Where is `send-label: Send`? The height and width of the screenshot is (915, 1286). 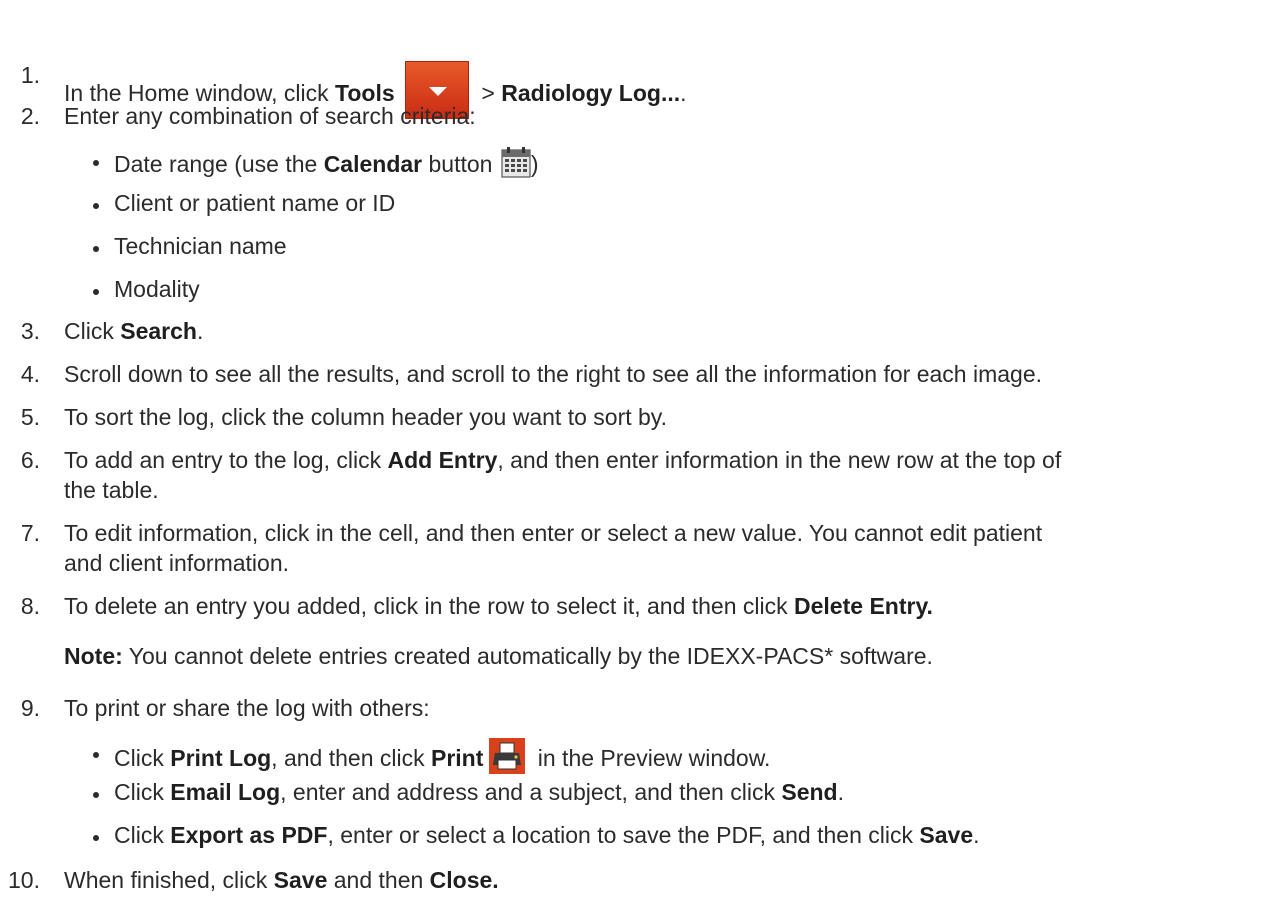
send-label: Send is located at coordinates (809, 792).